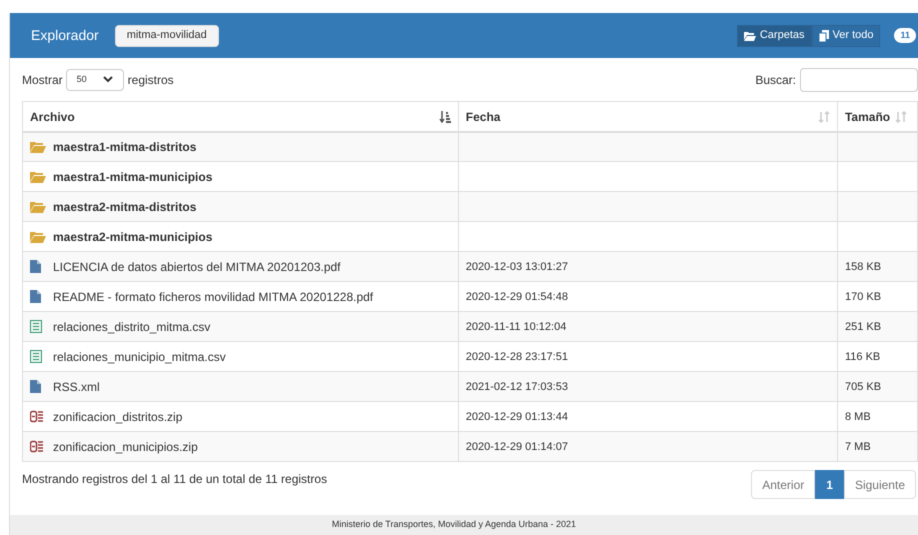 The width and height of the screenshot is (918, 535). What do you see at coordinates (65, 36) in the screenshot?
I see `app-title: Explorador` at bounding box center [65, 36].